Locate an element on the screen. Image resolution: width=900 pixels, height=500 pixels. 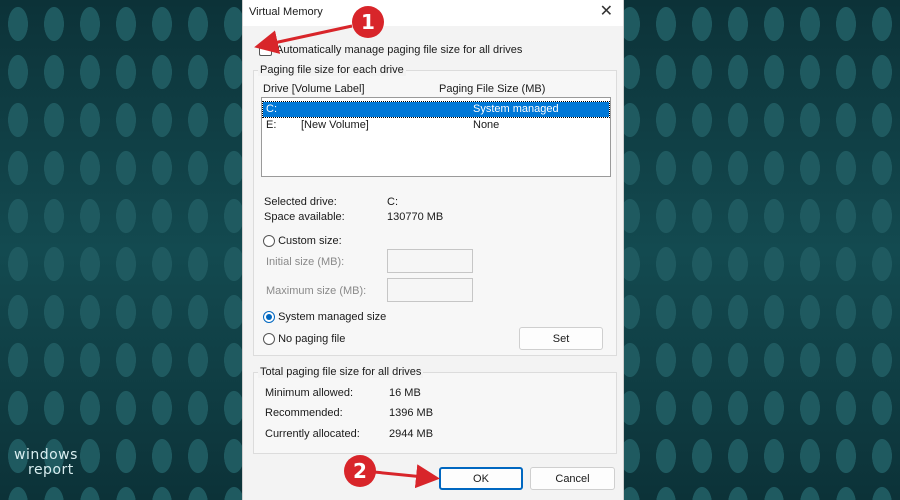
max-size-label: Maximum size (MB): is located at coordinates (316, 291).